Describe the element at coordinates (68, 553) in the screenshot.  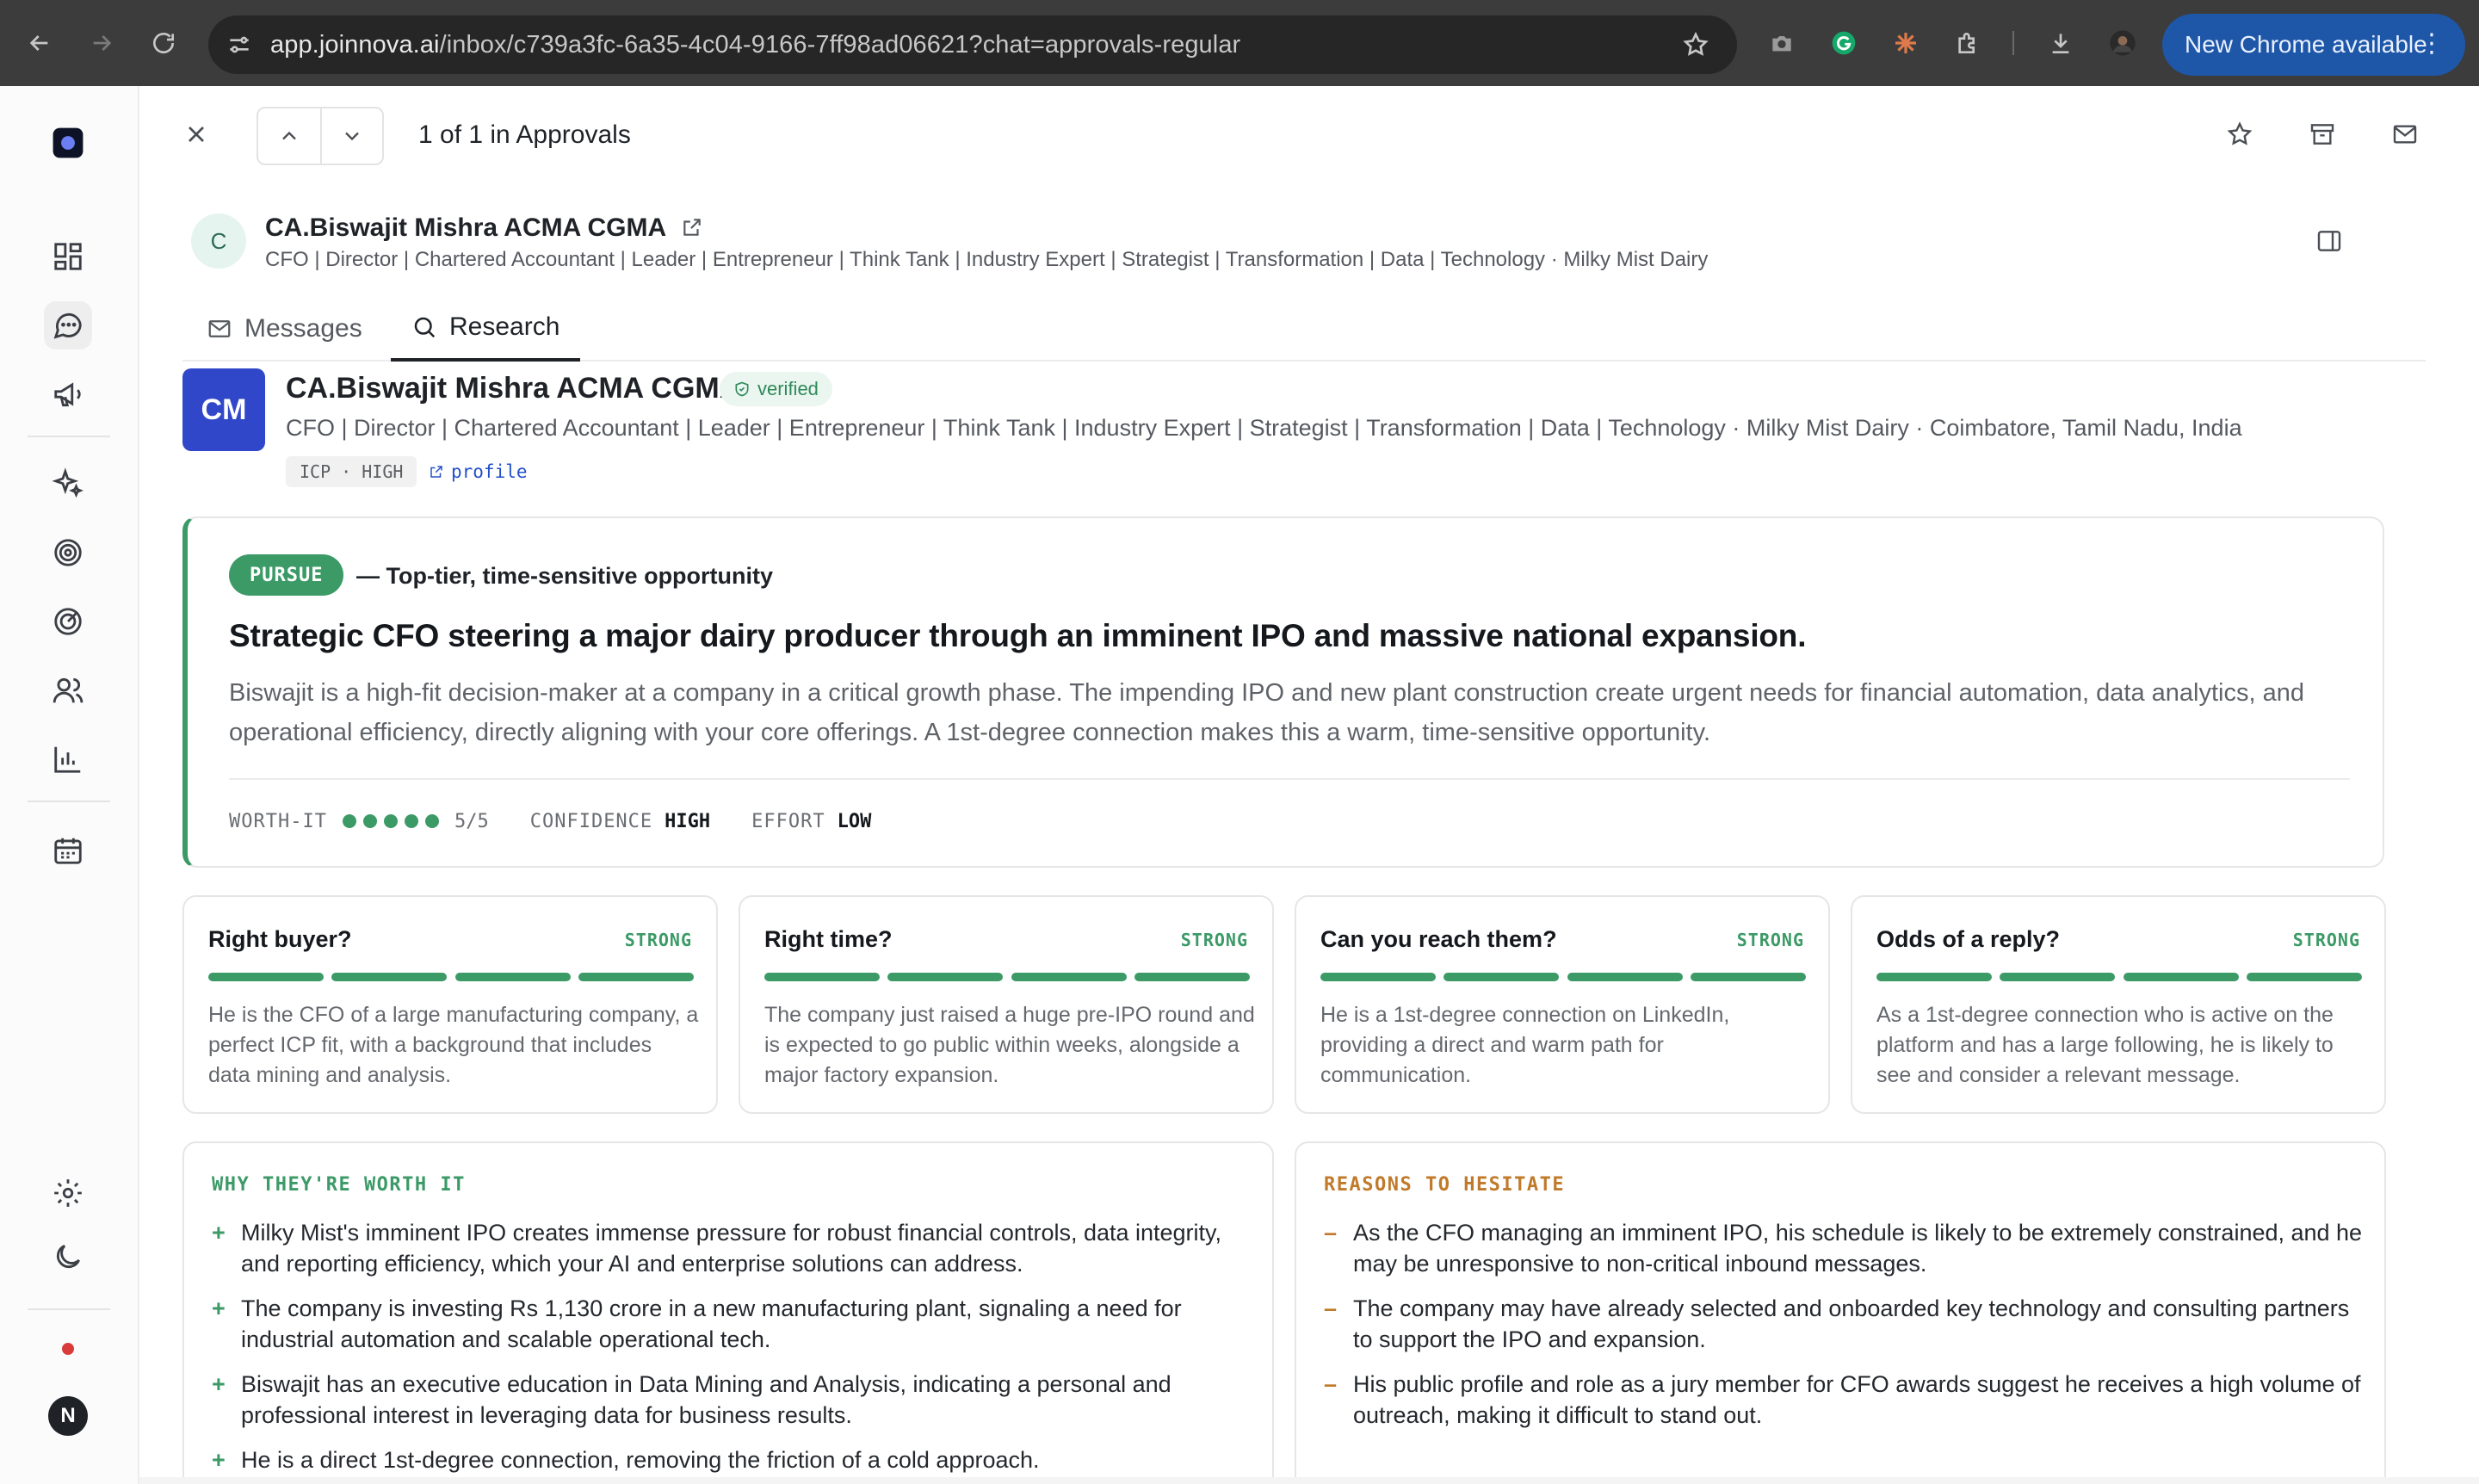
I see `target-icon` at that location.